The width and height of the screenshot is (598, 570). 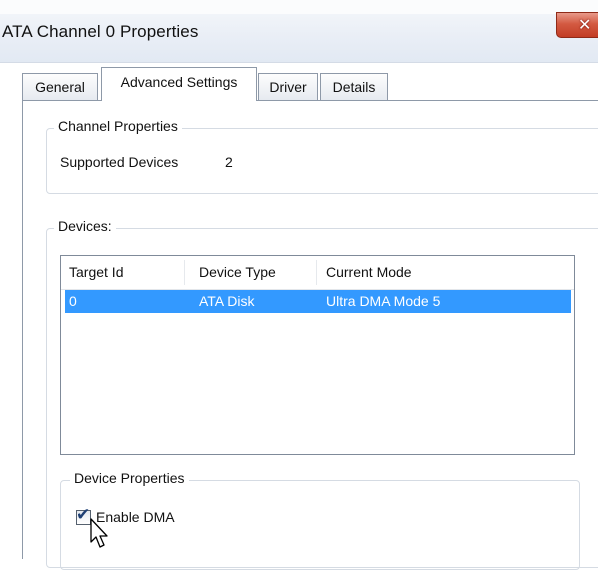 I want to click on channel-properties-title: Channel Properties, so click(x=118, y=126).